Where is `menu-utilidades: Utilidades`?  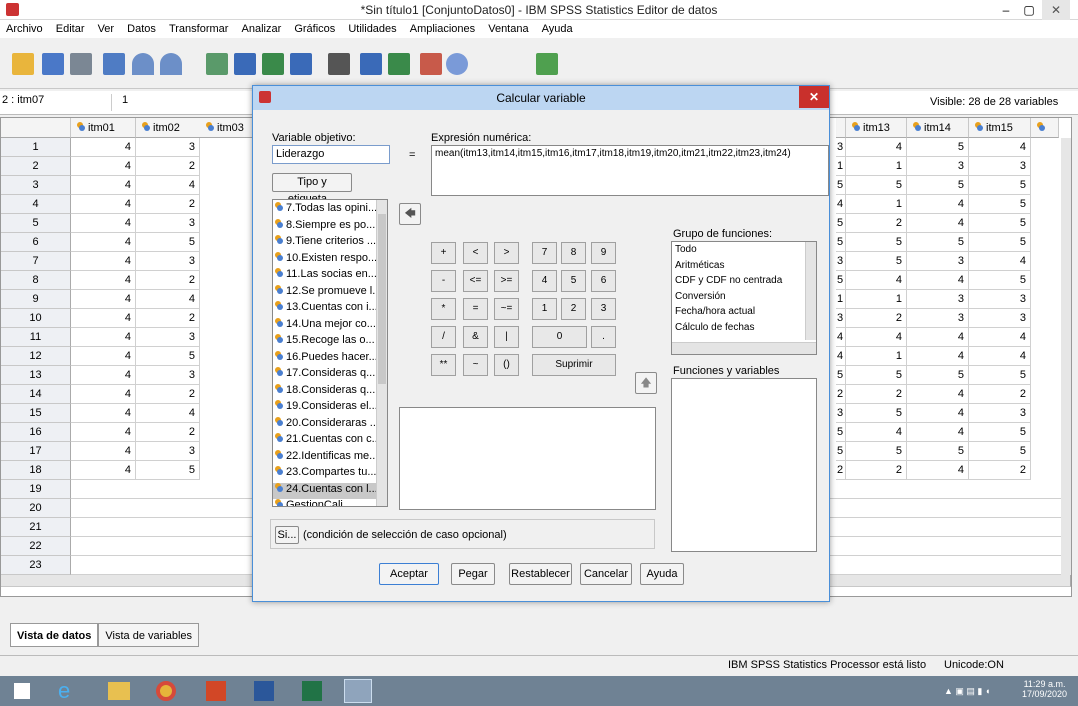 menu-utilidades: Utilidades is located at coordinates (372, 27).